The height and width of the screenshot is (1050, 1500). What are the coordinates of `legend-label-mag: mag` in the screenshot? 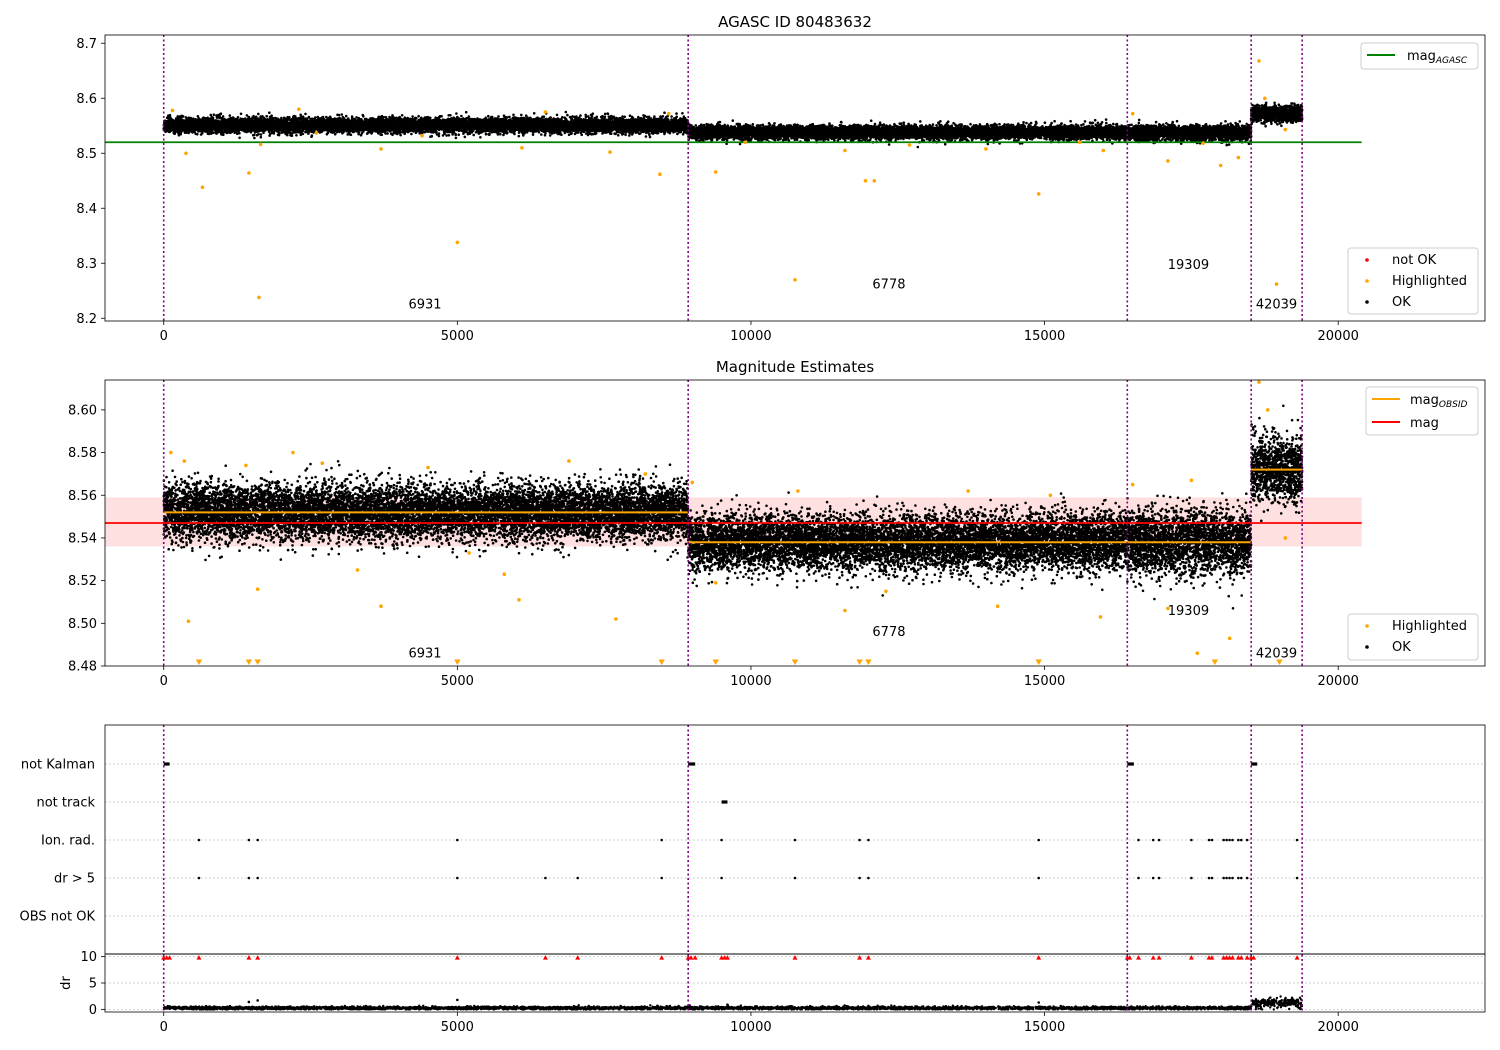 It's located at (1424, 423).